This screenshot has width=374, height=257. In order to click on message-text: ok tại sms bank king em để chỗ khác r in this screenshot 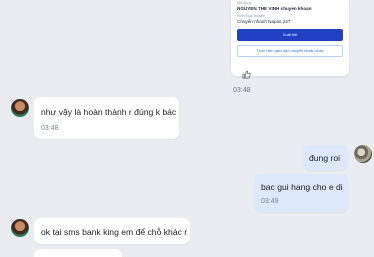, I will do `click(114, 232)`.